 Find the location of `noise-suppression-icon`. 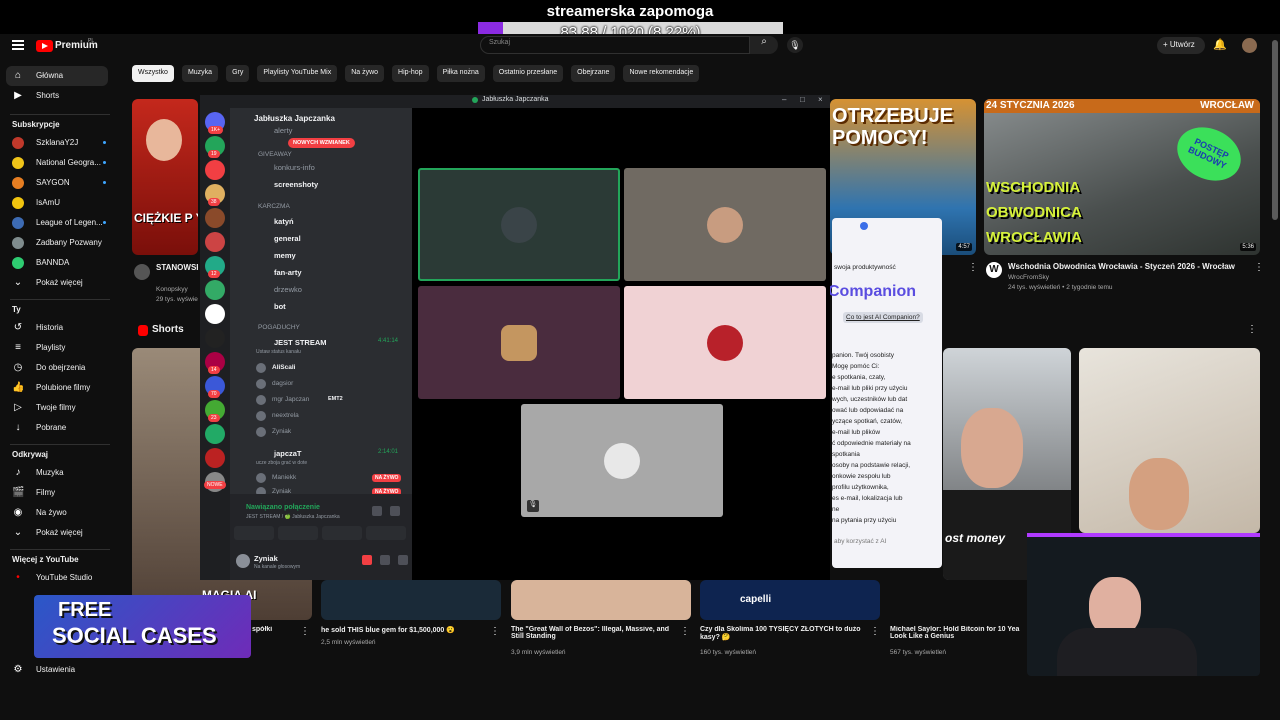

noise-suppression-icon is located at coordinates (395, 511).